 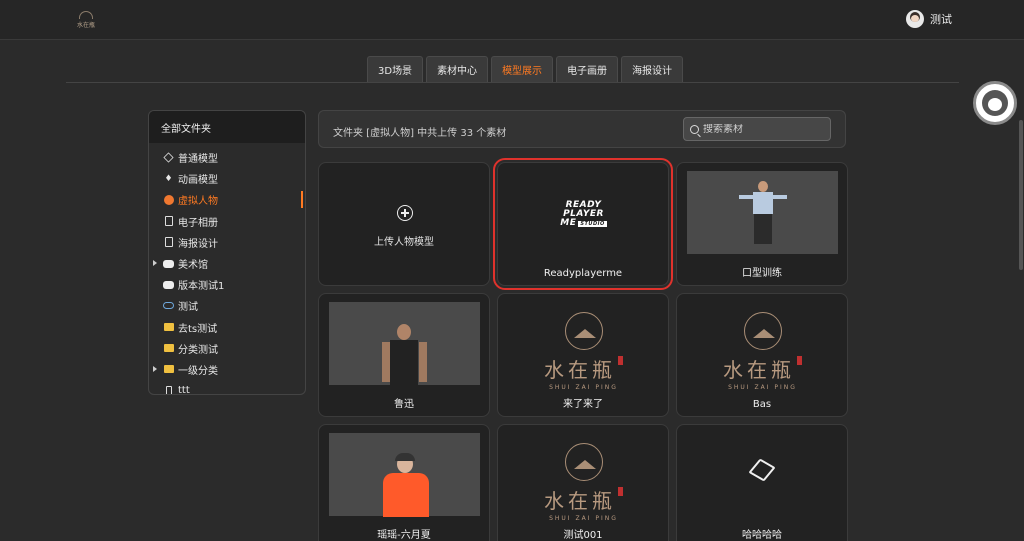 I want to click on user-name: 测试, so click(x=941, y=19).